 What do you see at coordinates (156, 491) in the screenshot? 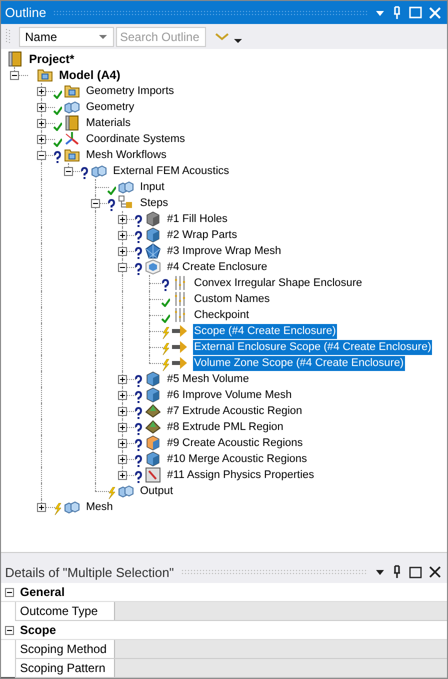
I see `tree-item: Output` at bounding box center [156, 491].